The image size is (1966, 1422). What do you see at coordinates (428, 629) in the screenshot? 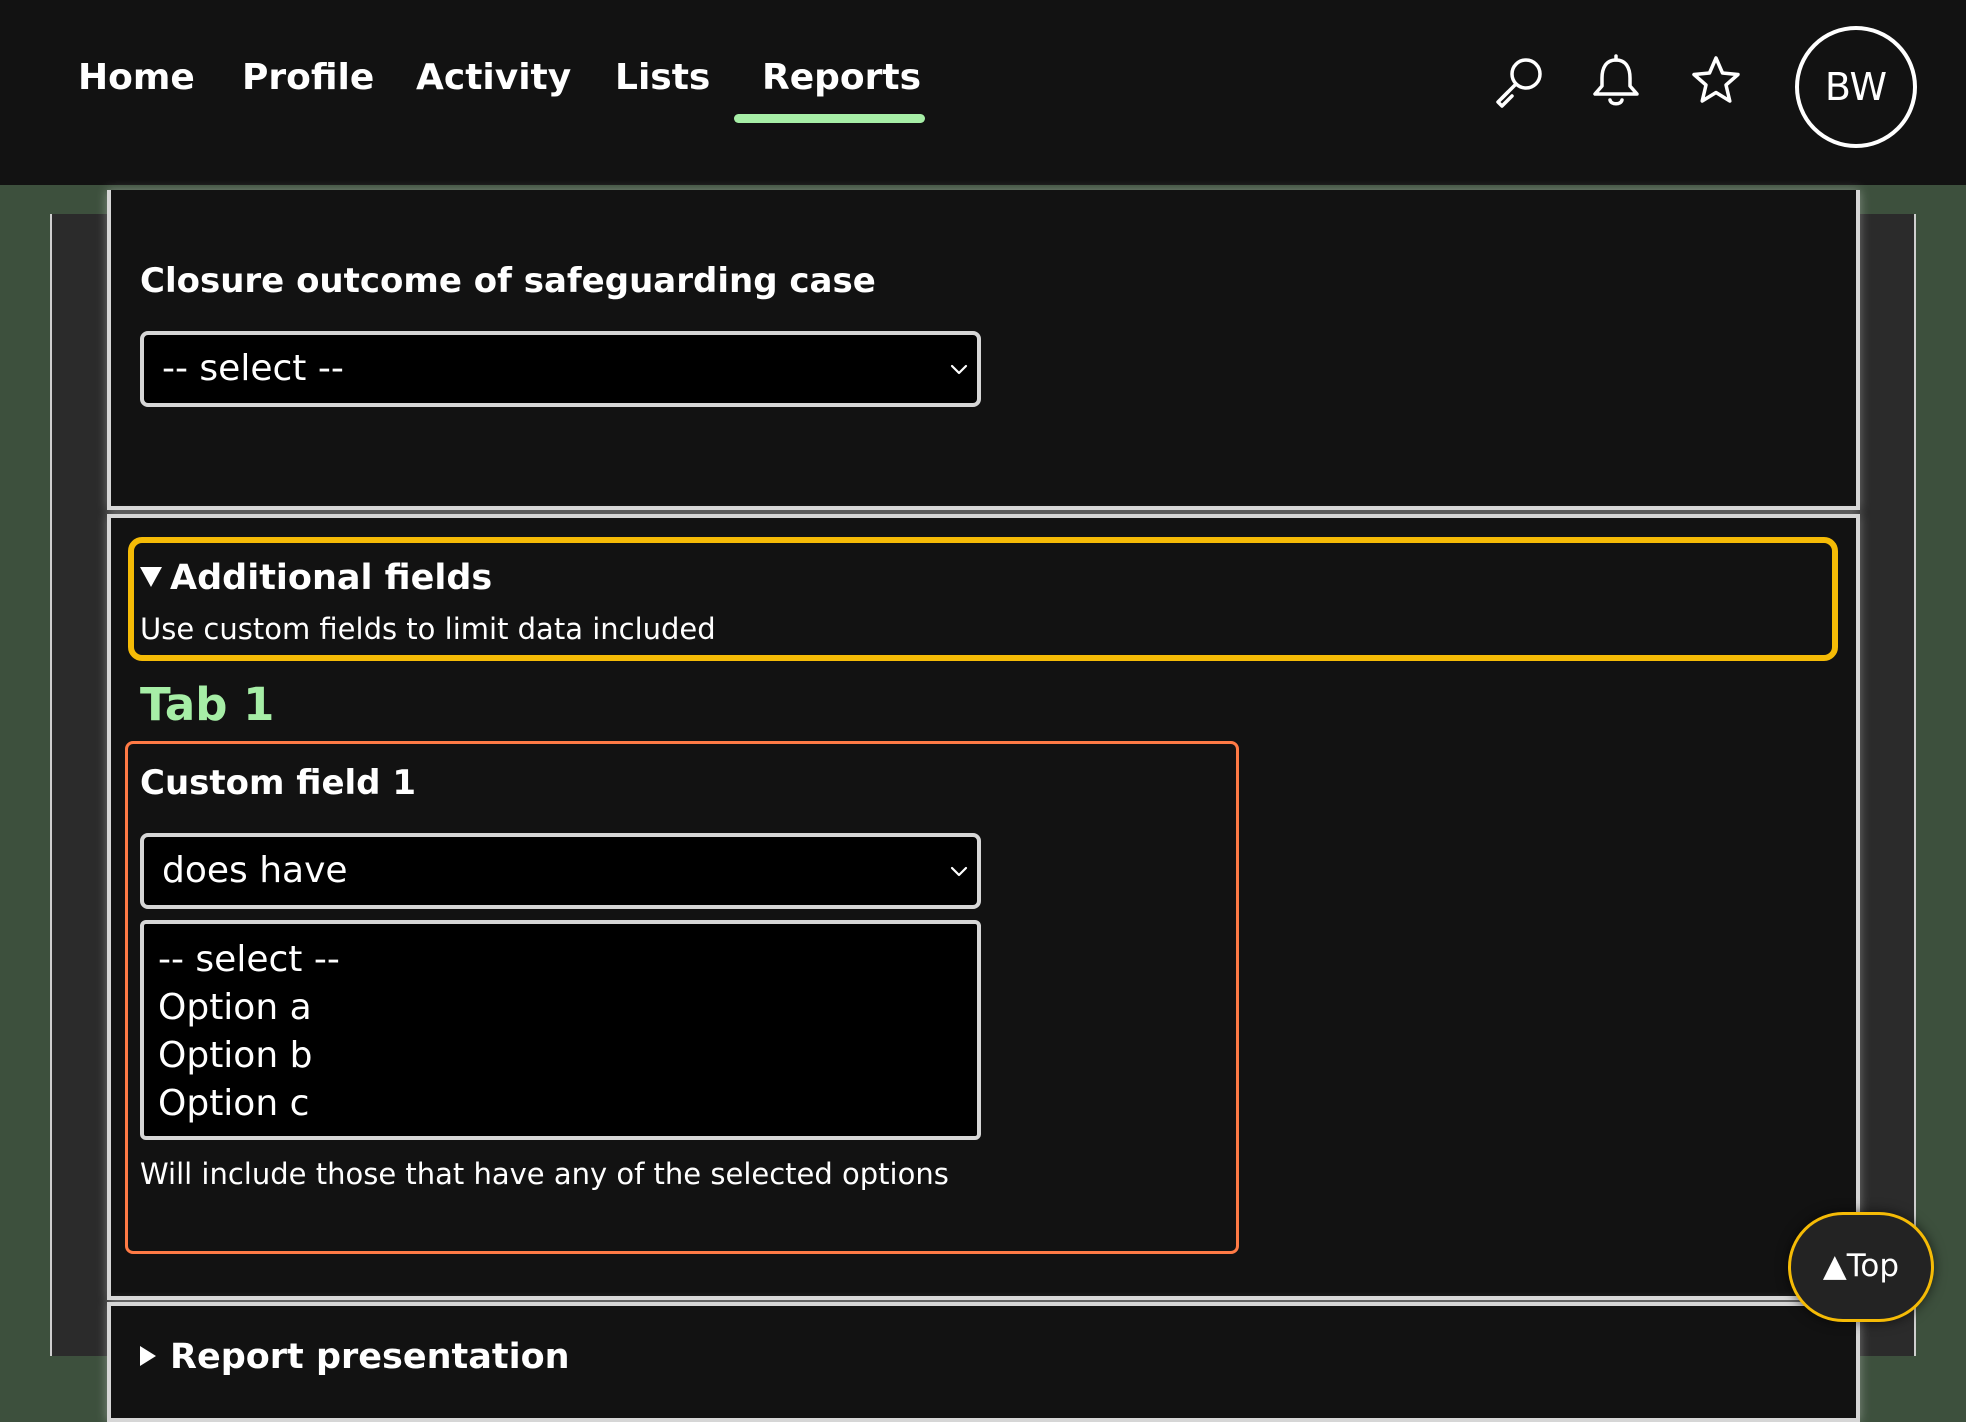
I see `additional-fields-description: Use custom fields to limit data included` at bounding box center [428, 629].